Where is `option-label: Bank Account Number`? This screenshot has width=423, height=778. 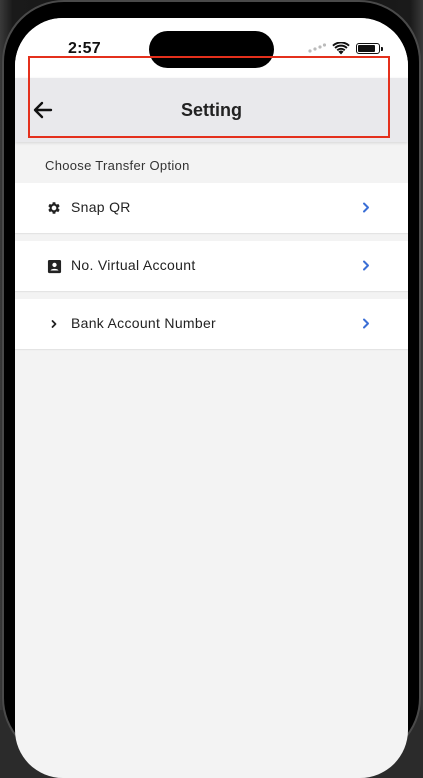
option-label: Bank Account Number is located at coordinates (143, 323).